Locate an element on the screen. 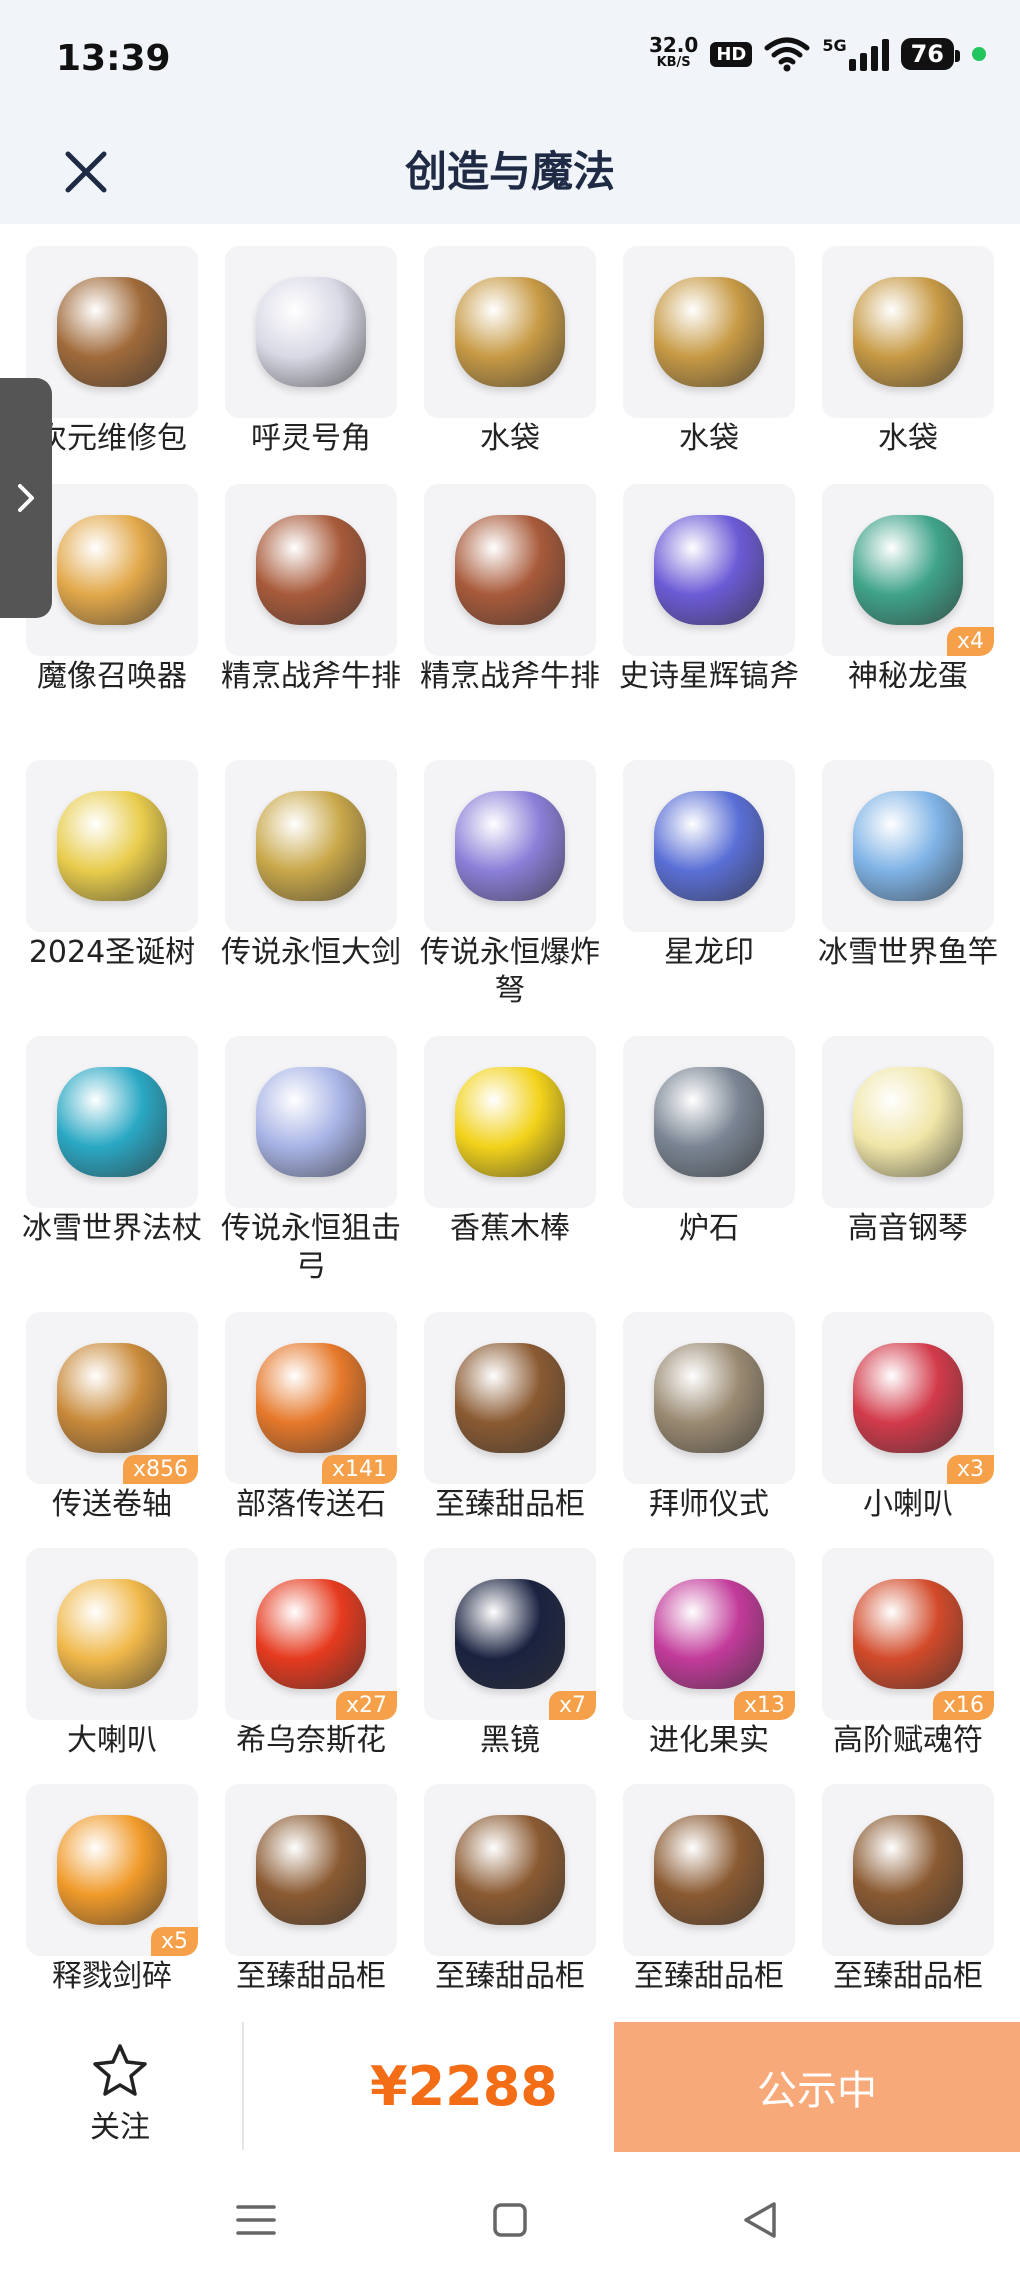 Image resolution: width=1020 pixels, height=2280 pixels. item-card: 传说永恒爆炸弩 is located at coordinates (510, 885).